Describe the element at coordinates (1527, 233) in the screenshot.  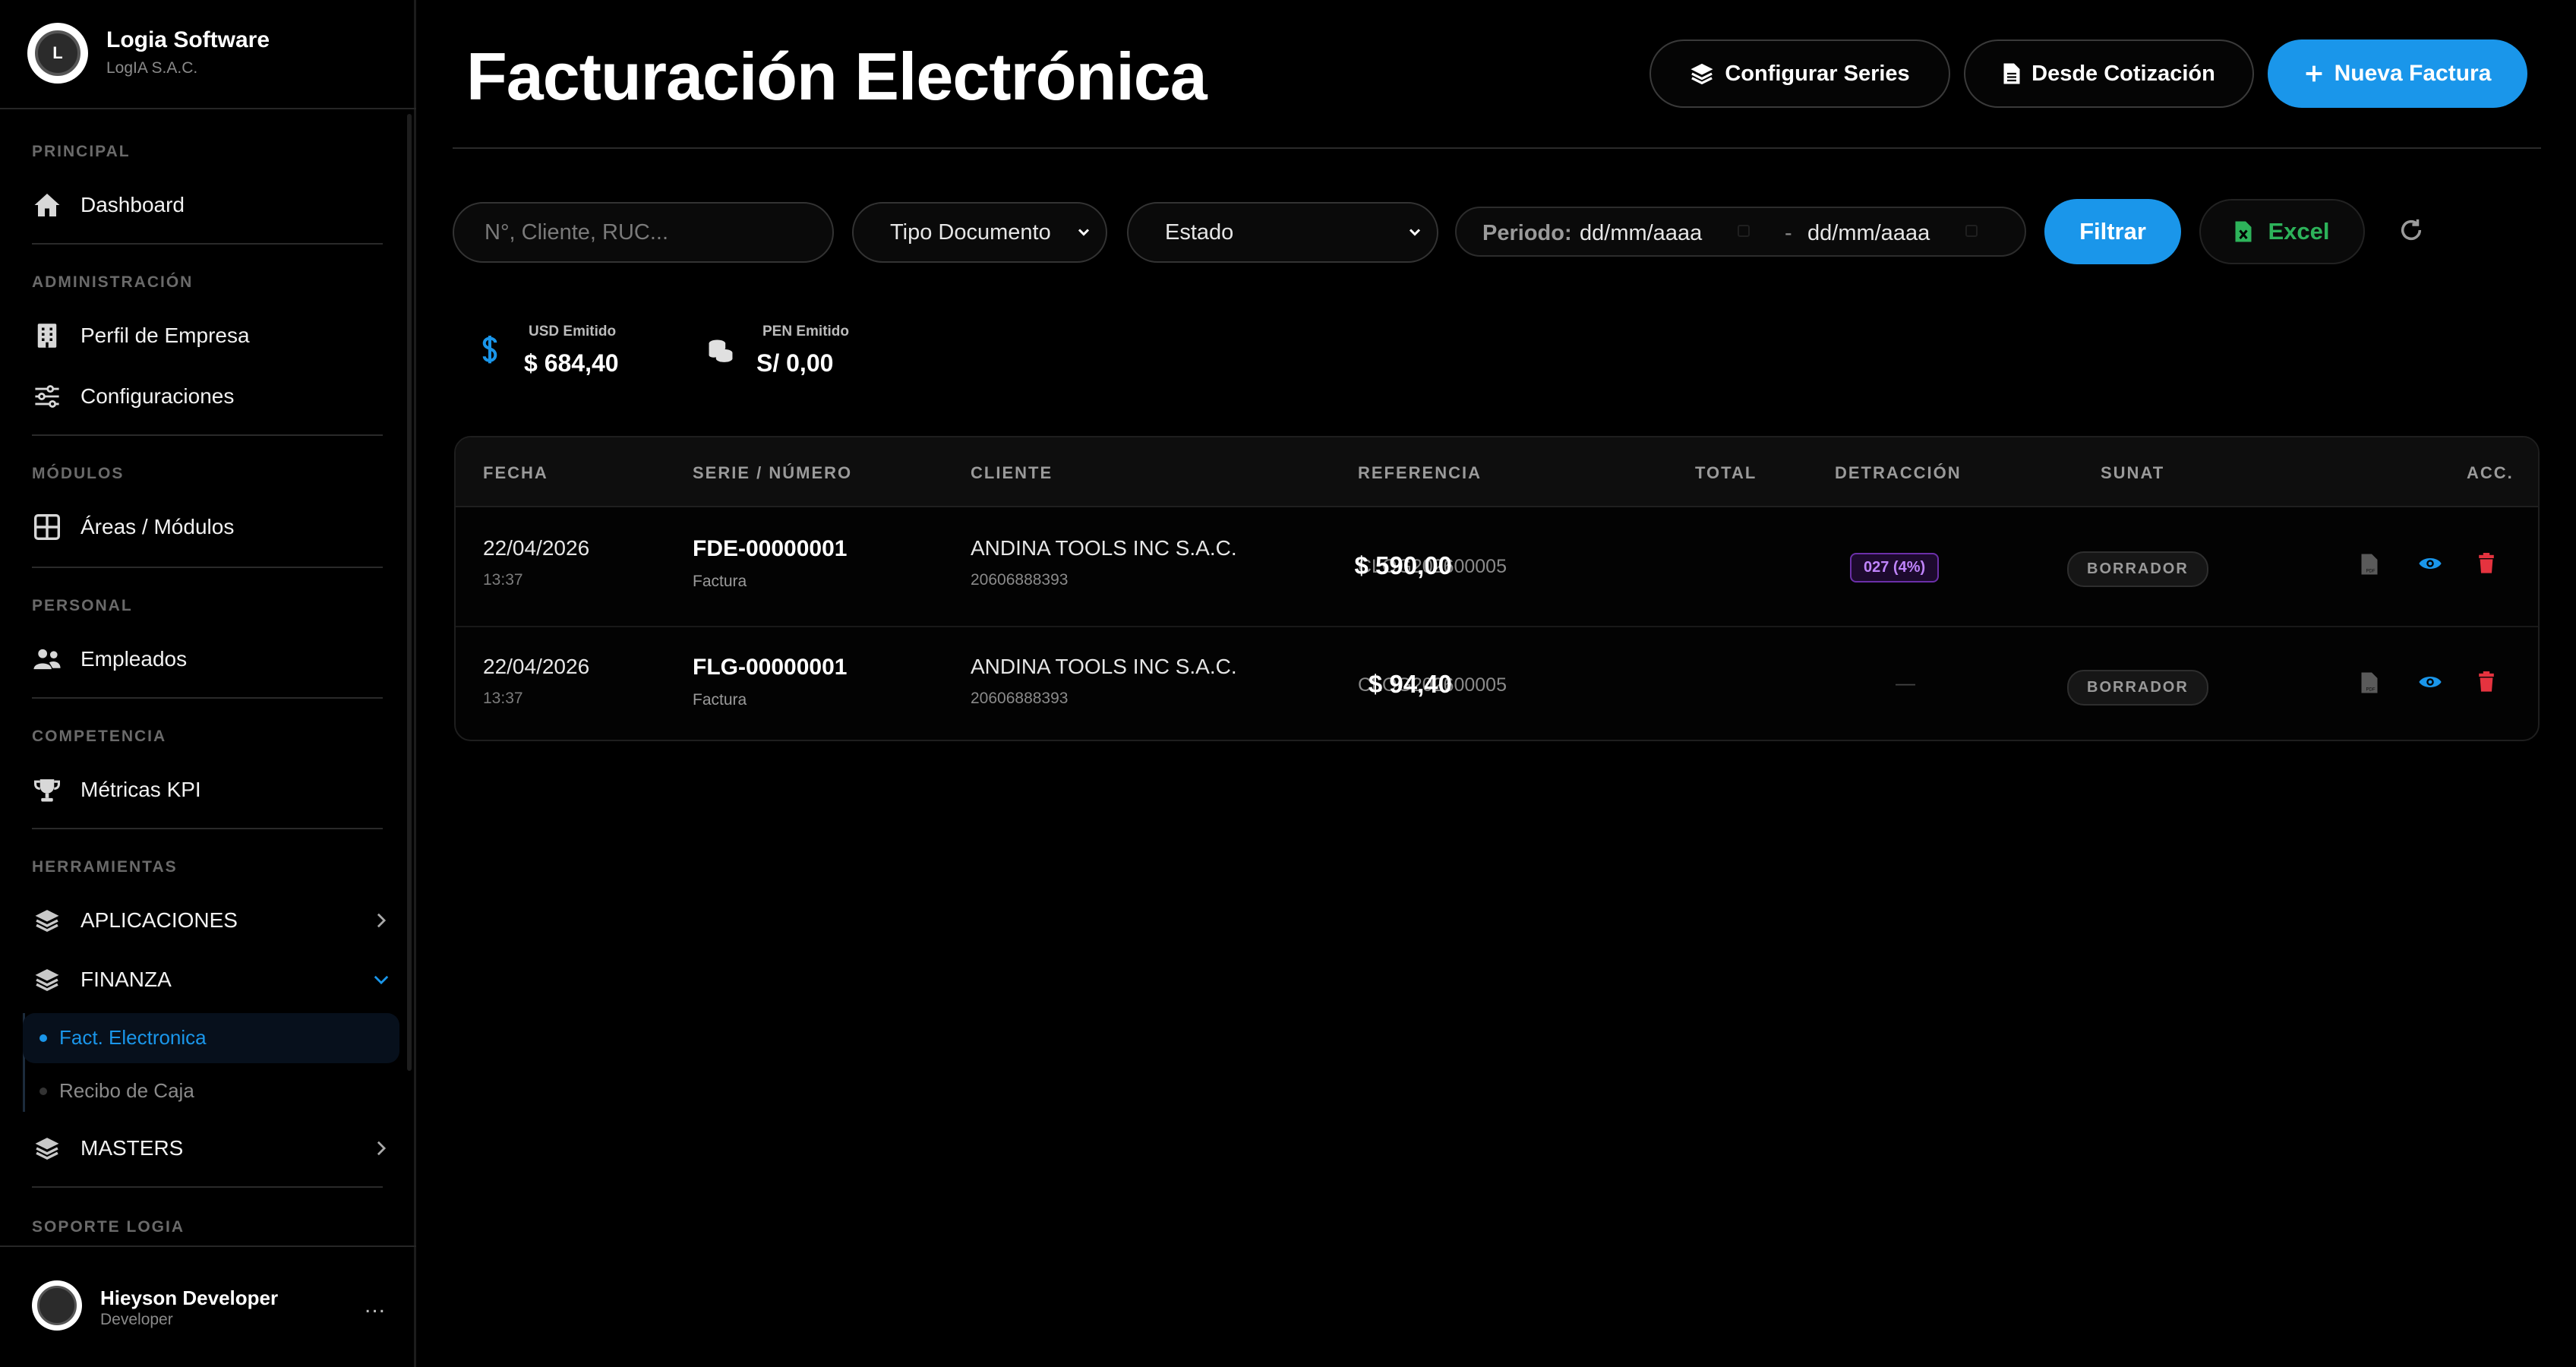
I see `periodo-label: Periodo:` at that location.